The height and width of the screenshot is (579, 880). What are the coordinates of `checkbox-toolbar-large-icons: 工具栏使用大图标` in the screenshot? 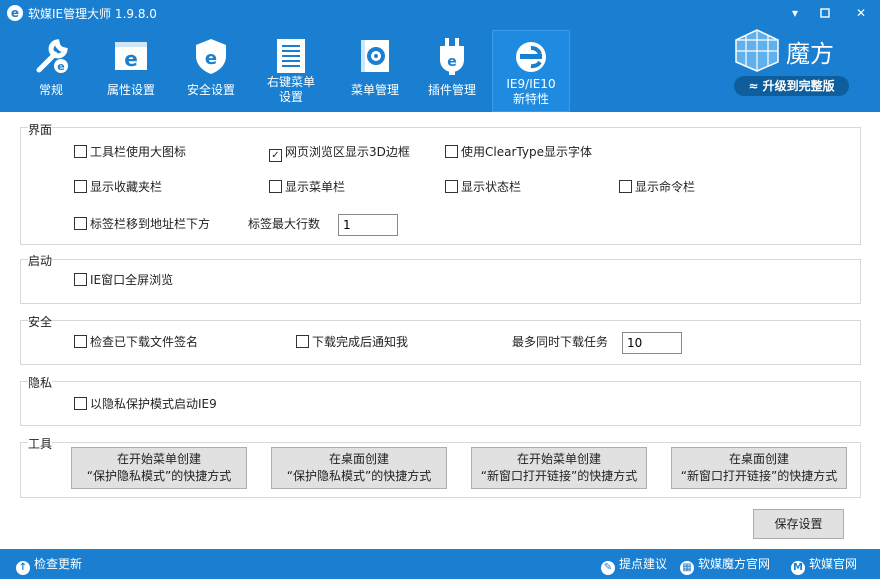 It's located at (130, 152).